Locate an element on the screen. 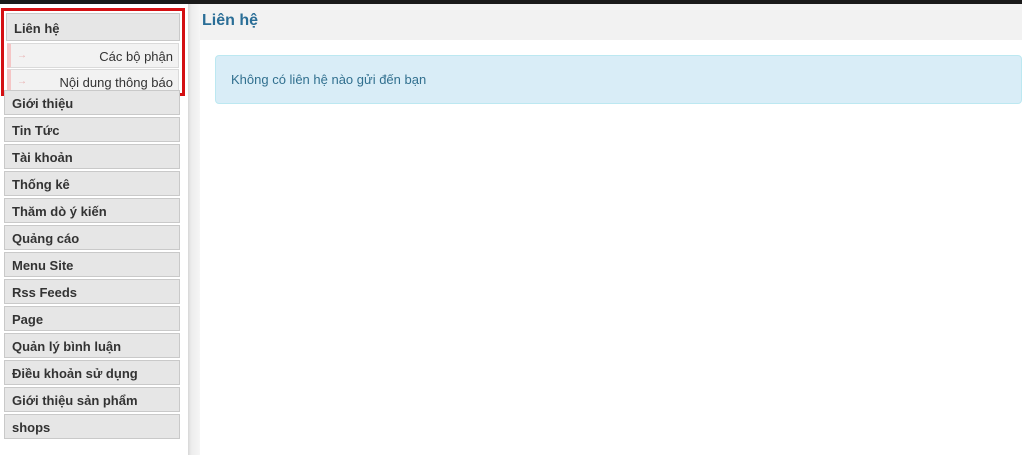  sidebar-item-thong-ke: Thống kê is located at coordinates (92, 183).